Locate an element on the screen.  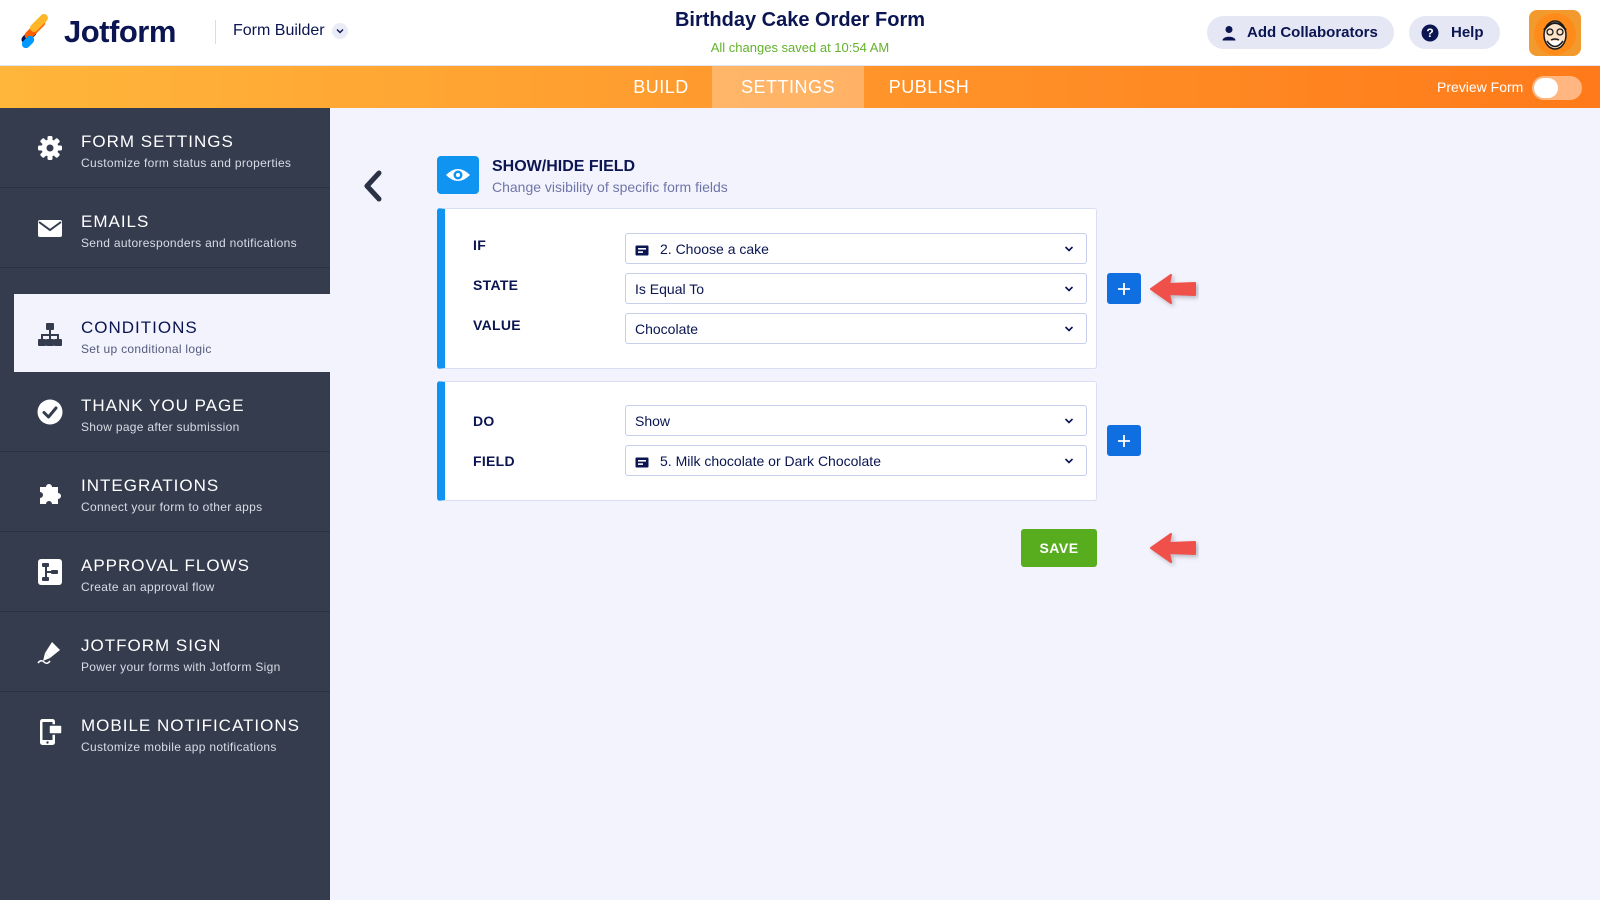
sidebar-item-conditions: CONDITIONS Set up conditional logic is located at coordinates (172, 333).